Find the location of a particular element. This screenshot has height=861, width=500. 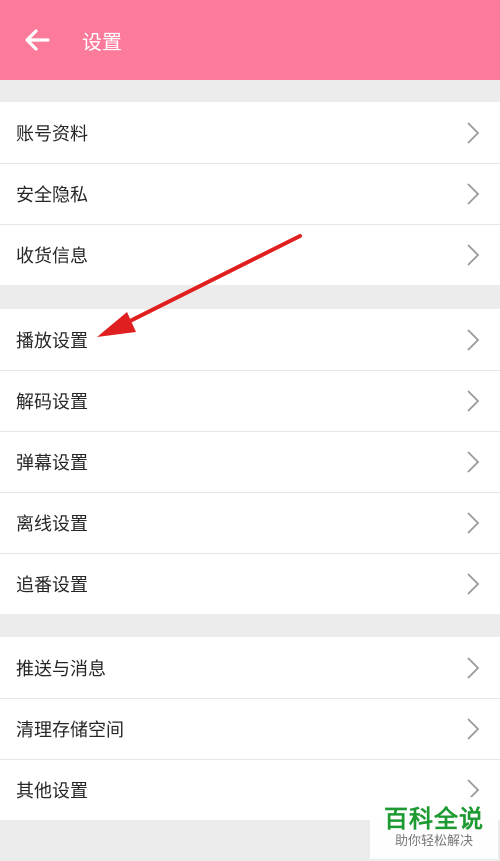

settings-item-offline: 离线设置 is located at coordinates (250, 522).